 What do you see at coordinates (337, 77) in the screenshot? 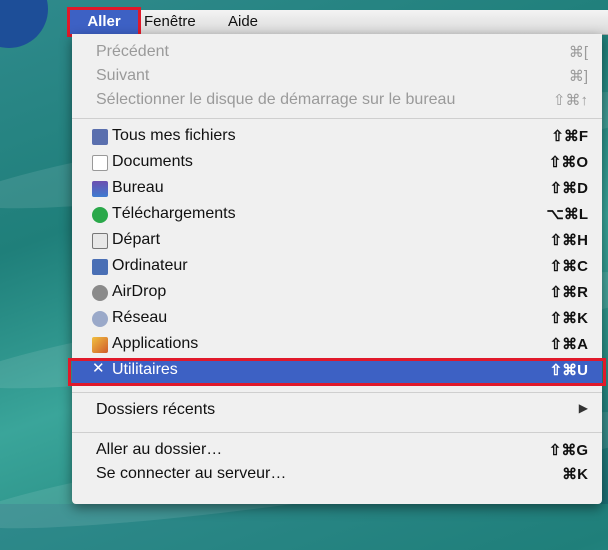
I see `menu-item-suivant: Suivant ⌘]` at bounding box center [337, 77].